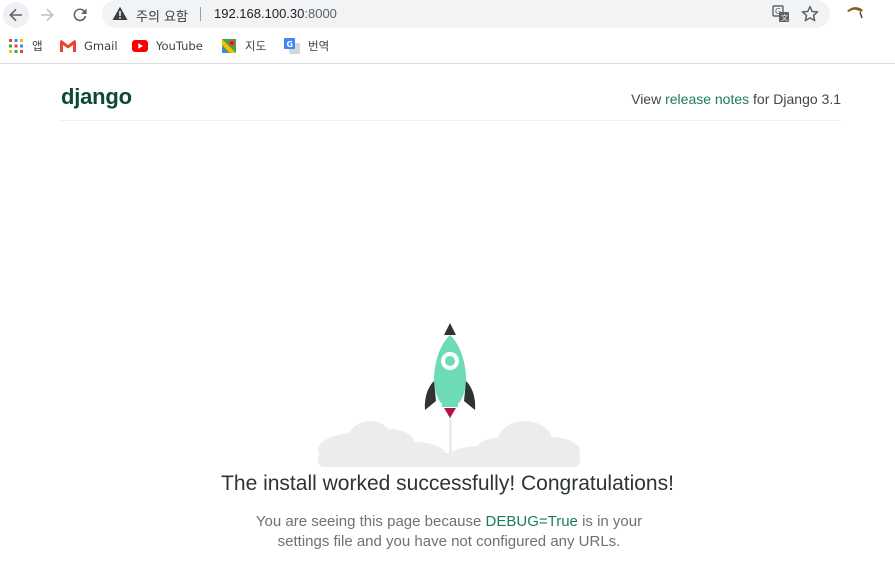 Image resolution: width=895 pixels, height=579 pixels. Describe the element at coordinates (37, 46) in the screenshot. I see `bookmark-label: 앱` at that location.